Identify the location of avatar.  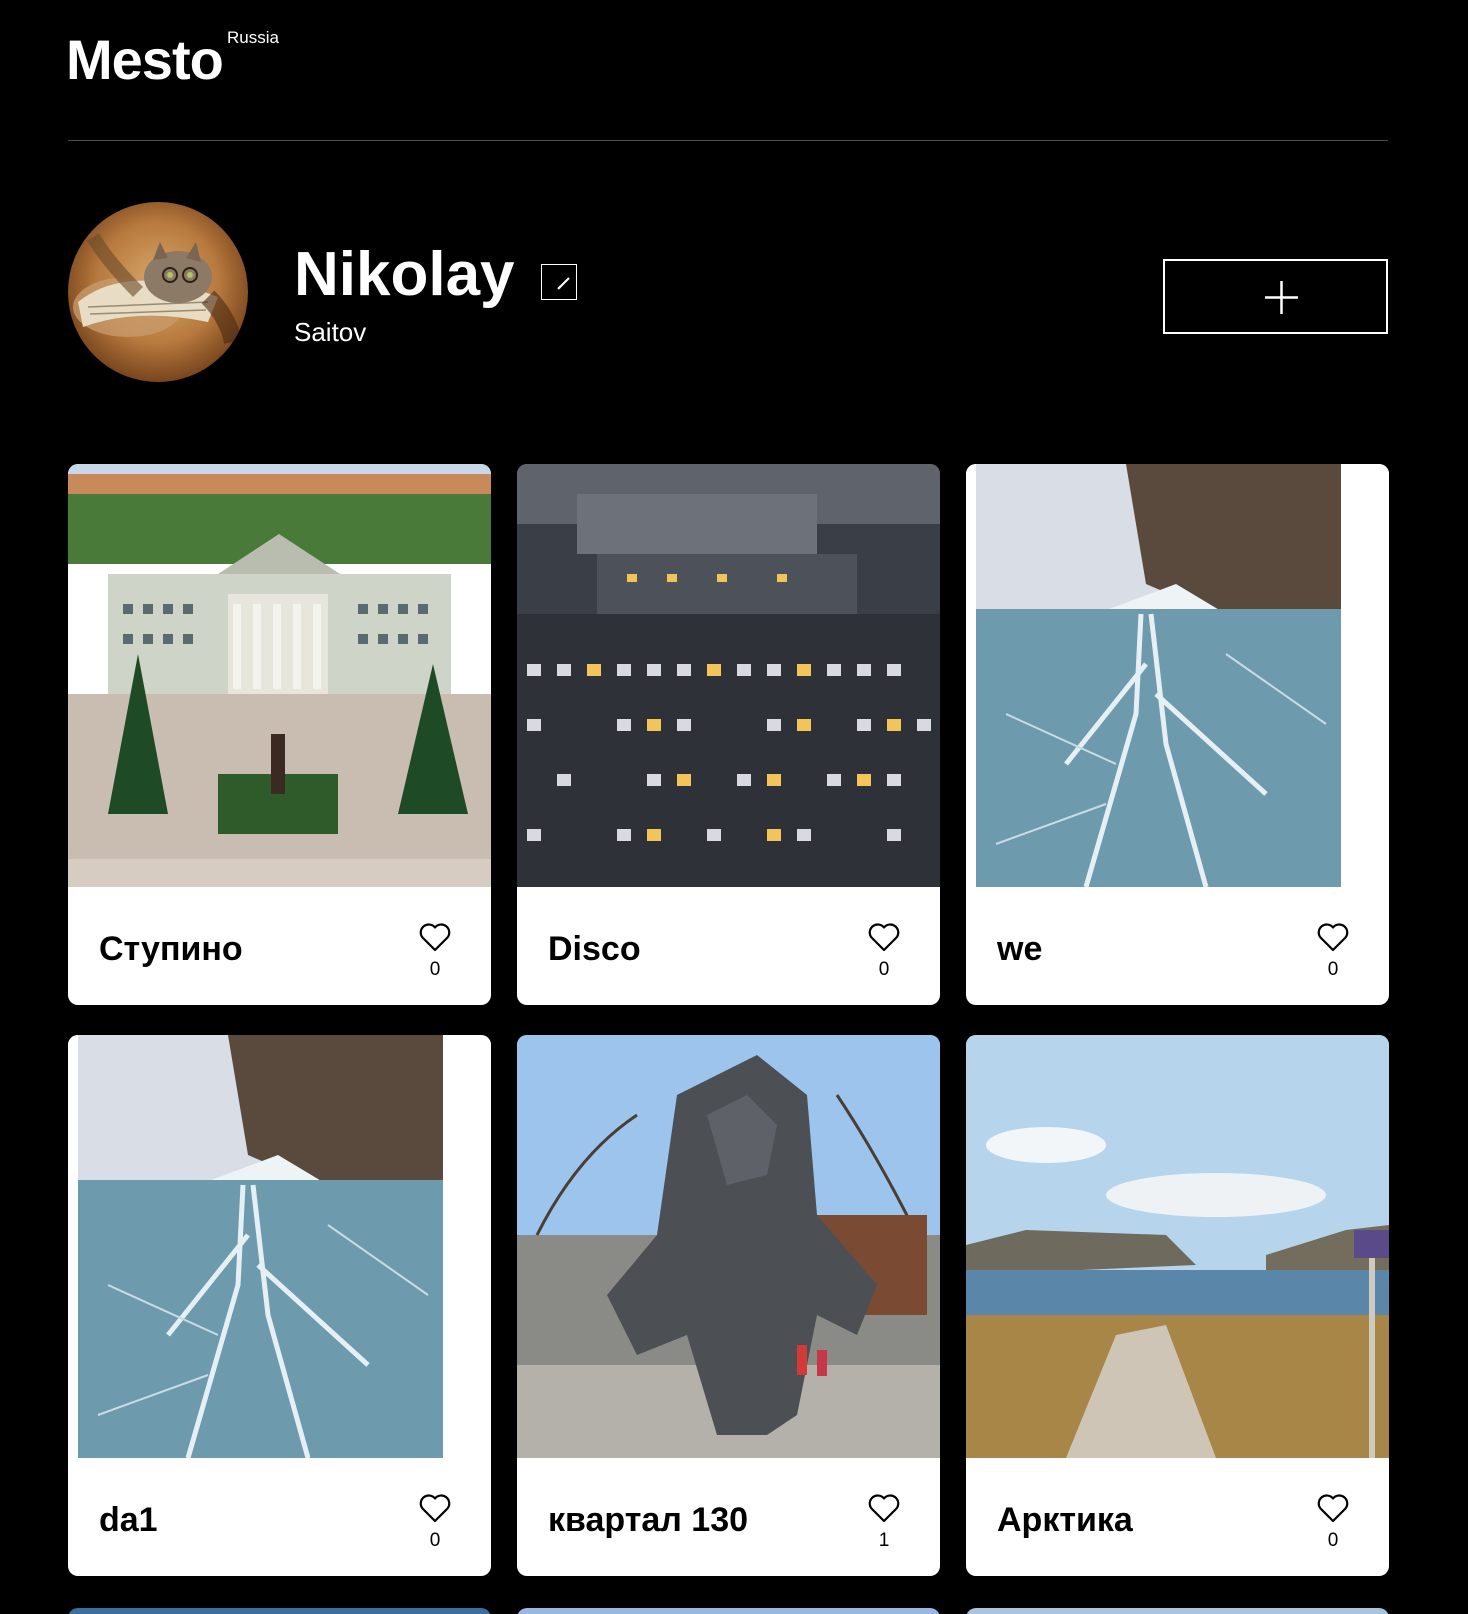
(158, 292).